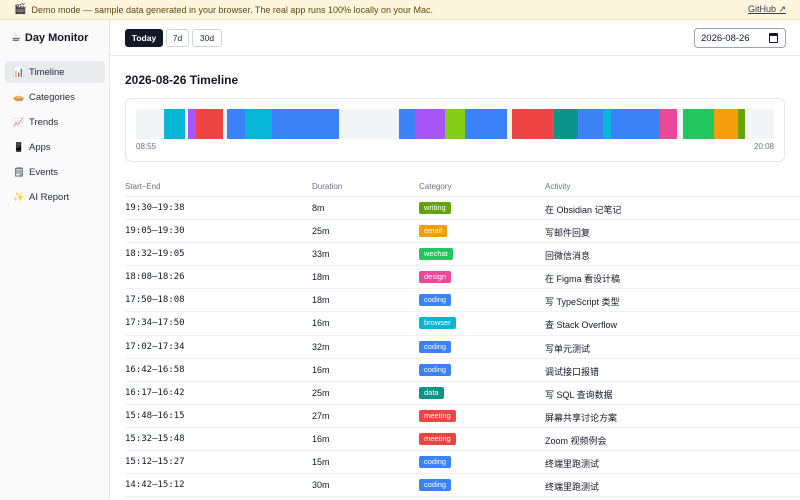  Describe the element at coordinates (207, 38) in the screenshot. I see `range-30d-button: 30d` at that location.